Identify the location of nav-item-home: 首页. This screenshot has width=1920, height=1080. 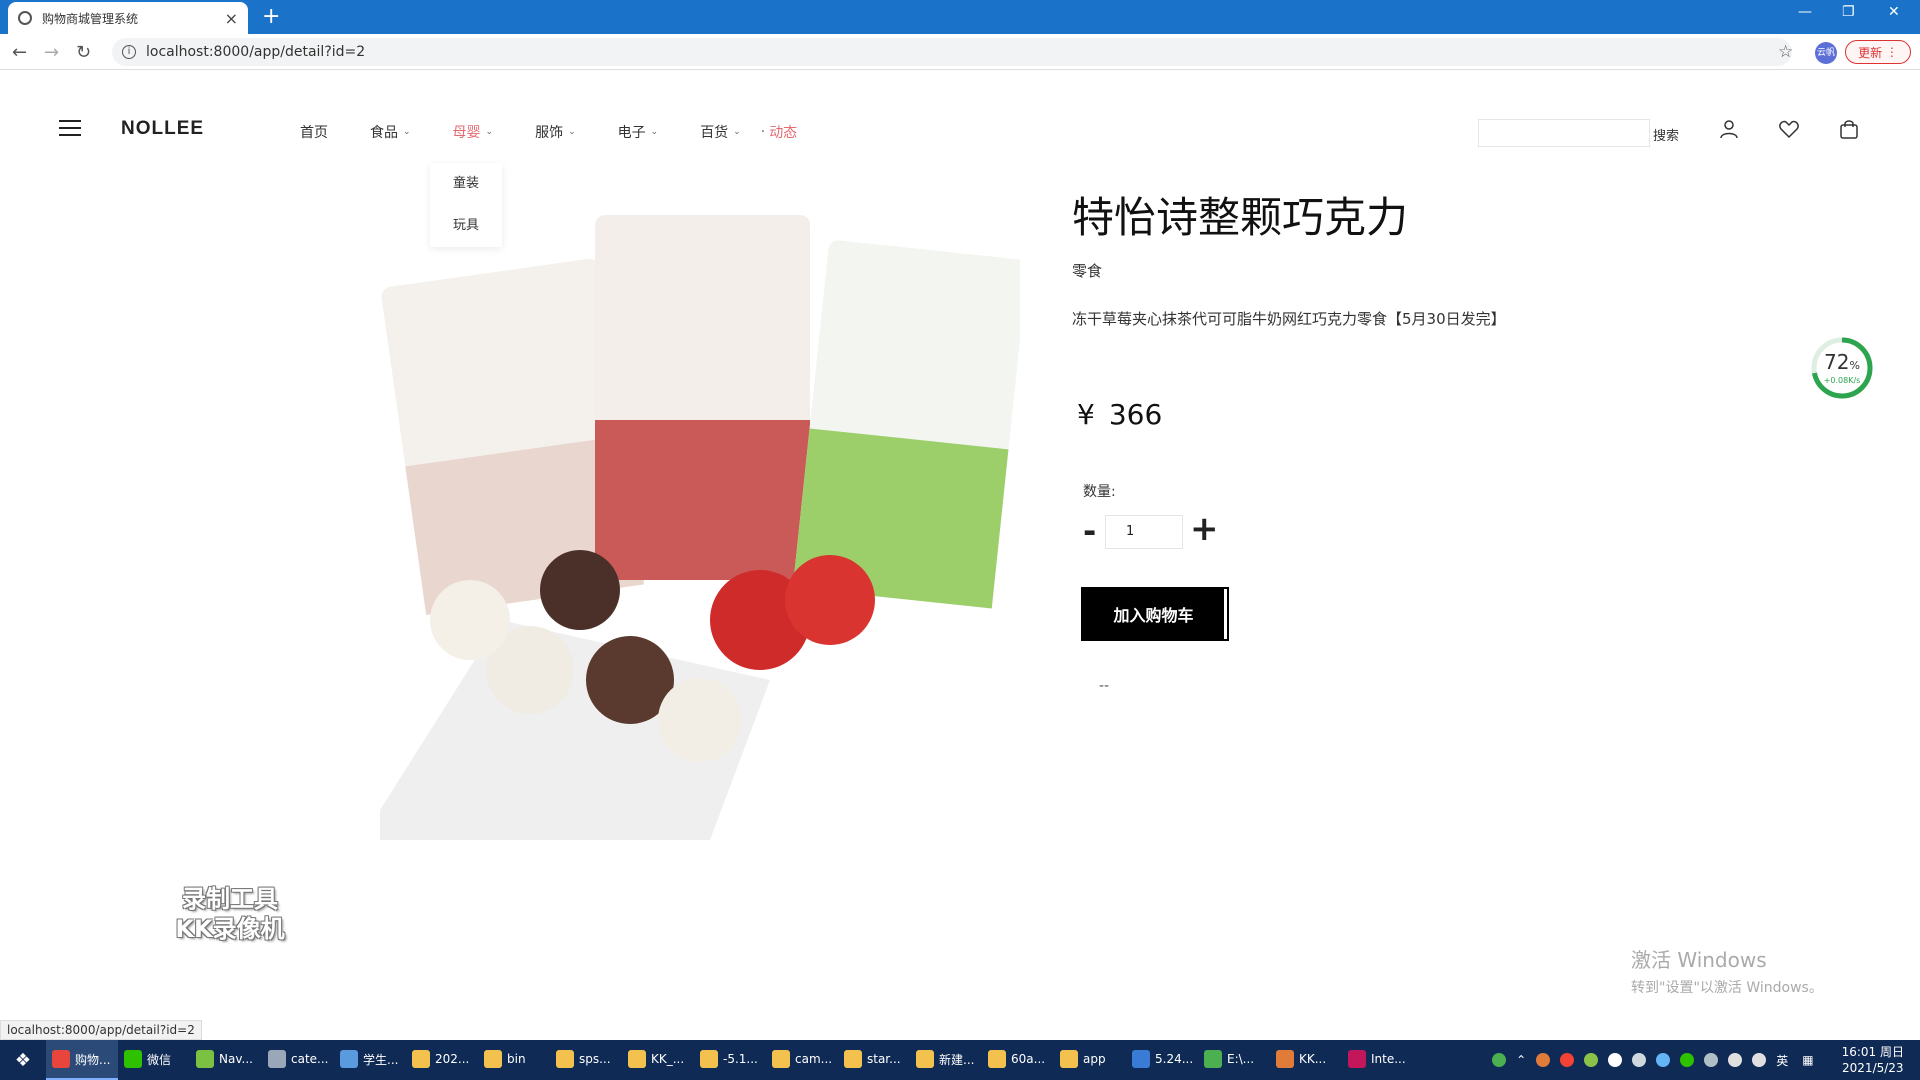
(314, 132).